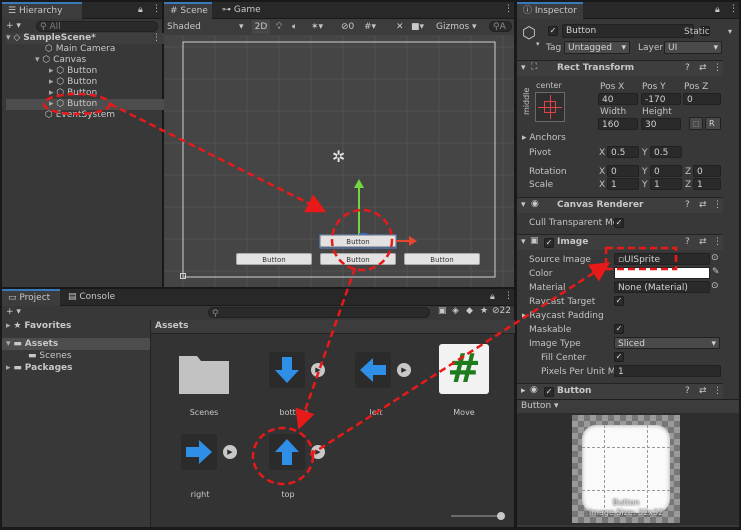 This screenshot has width=741, height=530. I want to click on cull-transparent-checkbox: ✓, so click(619, 223).